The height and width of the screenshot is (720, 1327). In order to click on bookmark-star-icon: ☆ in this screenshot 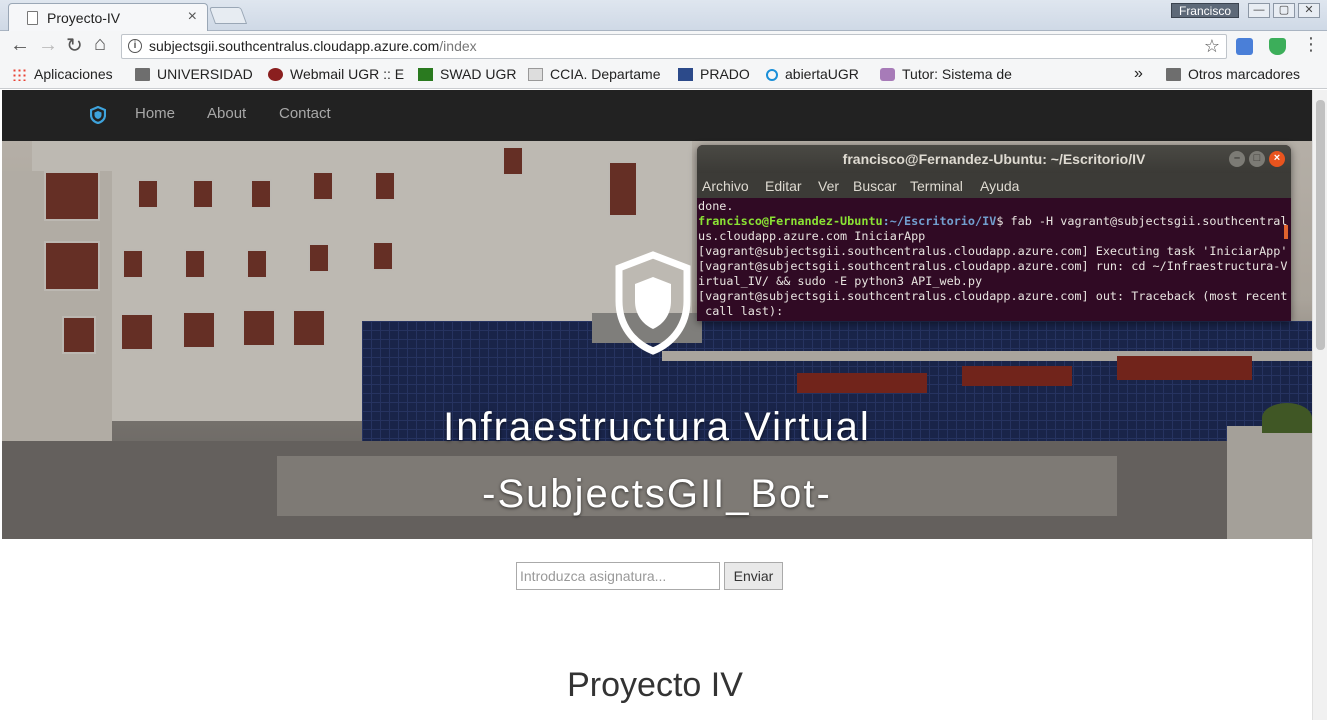, I will do `click(1212, 46)`.